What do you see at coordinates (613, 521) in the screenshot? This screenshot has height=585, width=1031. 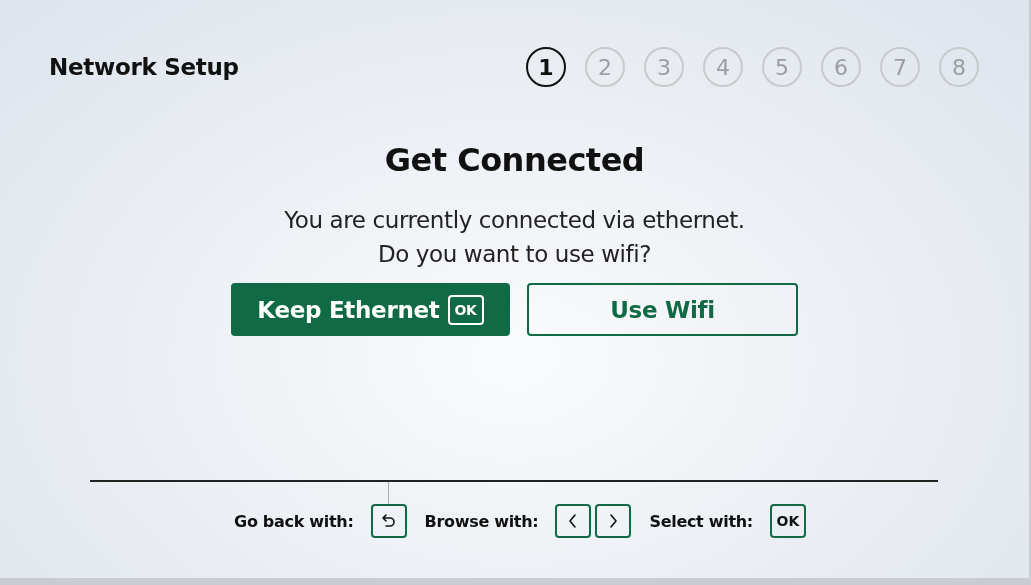 I see `right-key-icon` at bounding box center [613, 521].